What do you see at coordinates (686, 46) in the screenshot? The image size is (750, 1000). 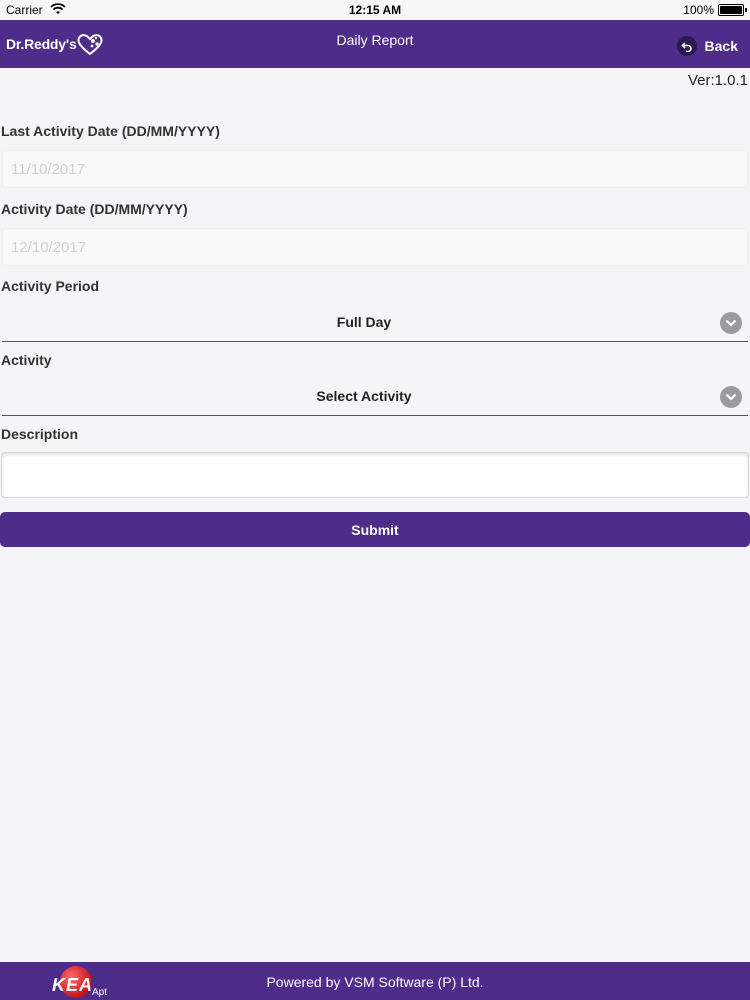 I see `back-arrow-icon` at bounding box center [686, 46].